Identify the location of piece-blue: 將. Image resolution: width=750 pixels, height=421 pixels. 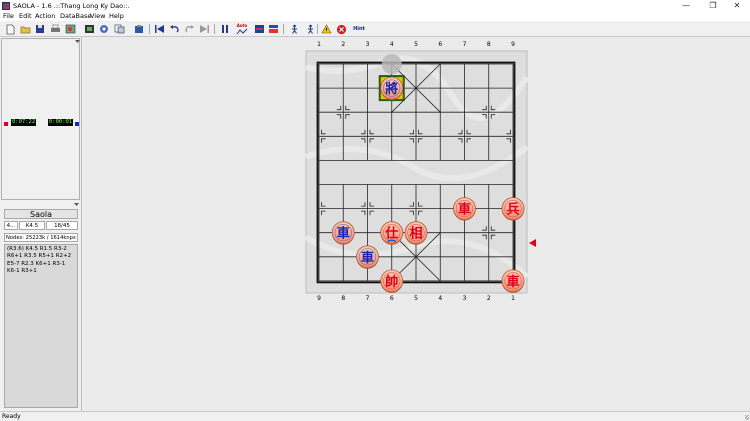
(391, 88).